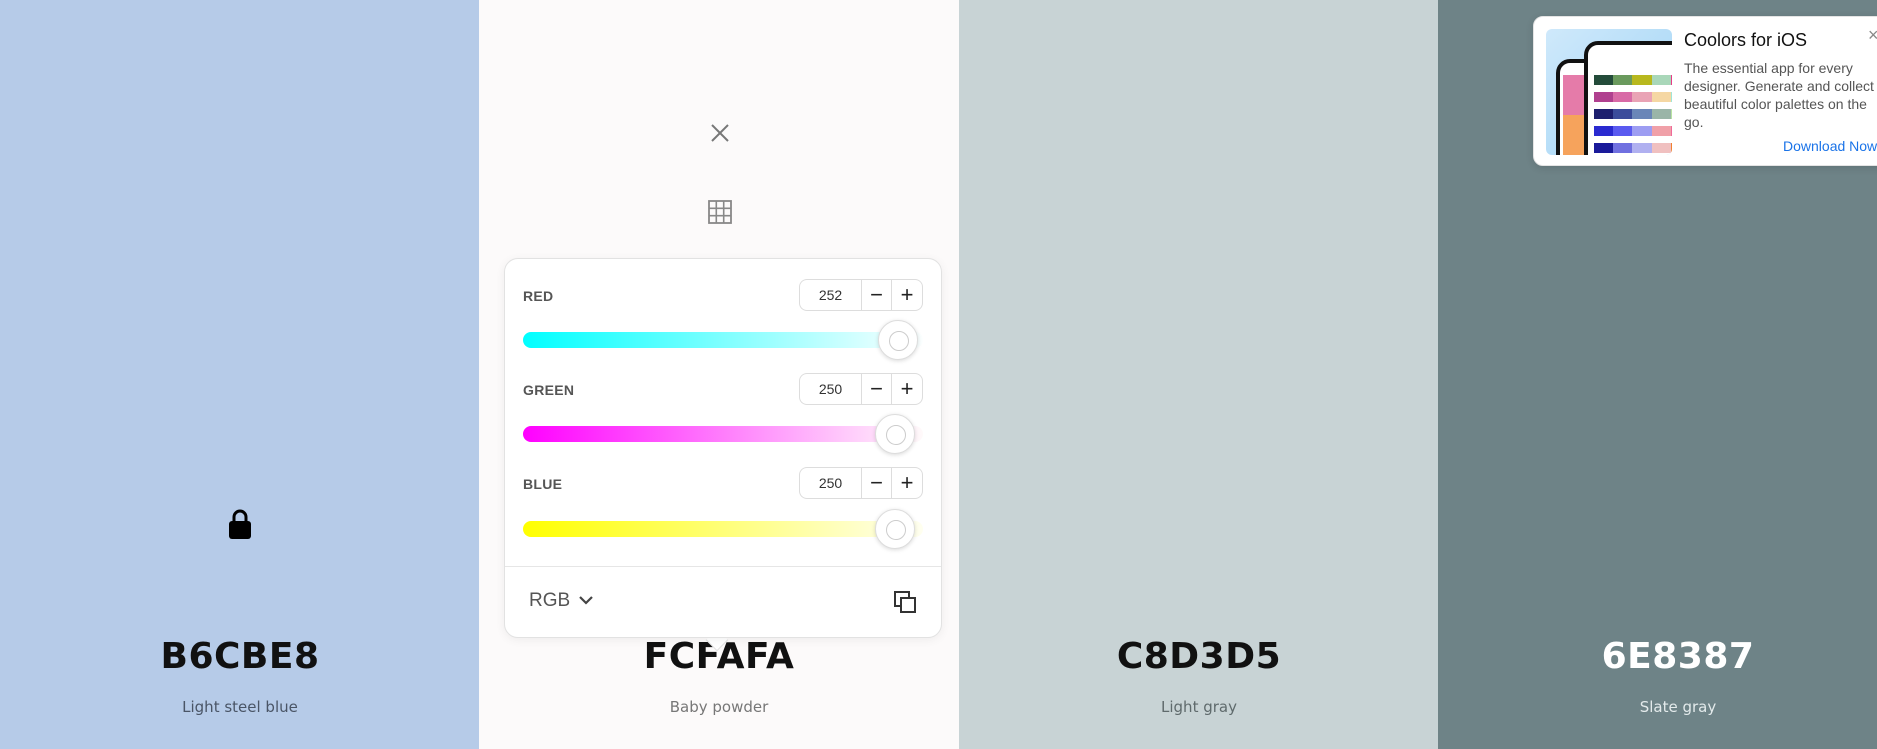 The width and height of the screenshot is (1877, 749). I want to click on red-decrement-button: −, so click(876, 295).